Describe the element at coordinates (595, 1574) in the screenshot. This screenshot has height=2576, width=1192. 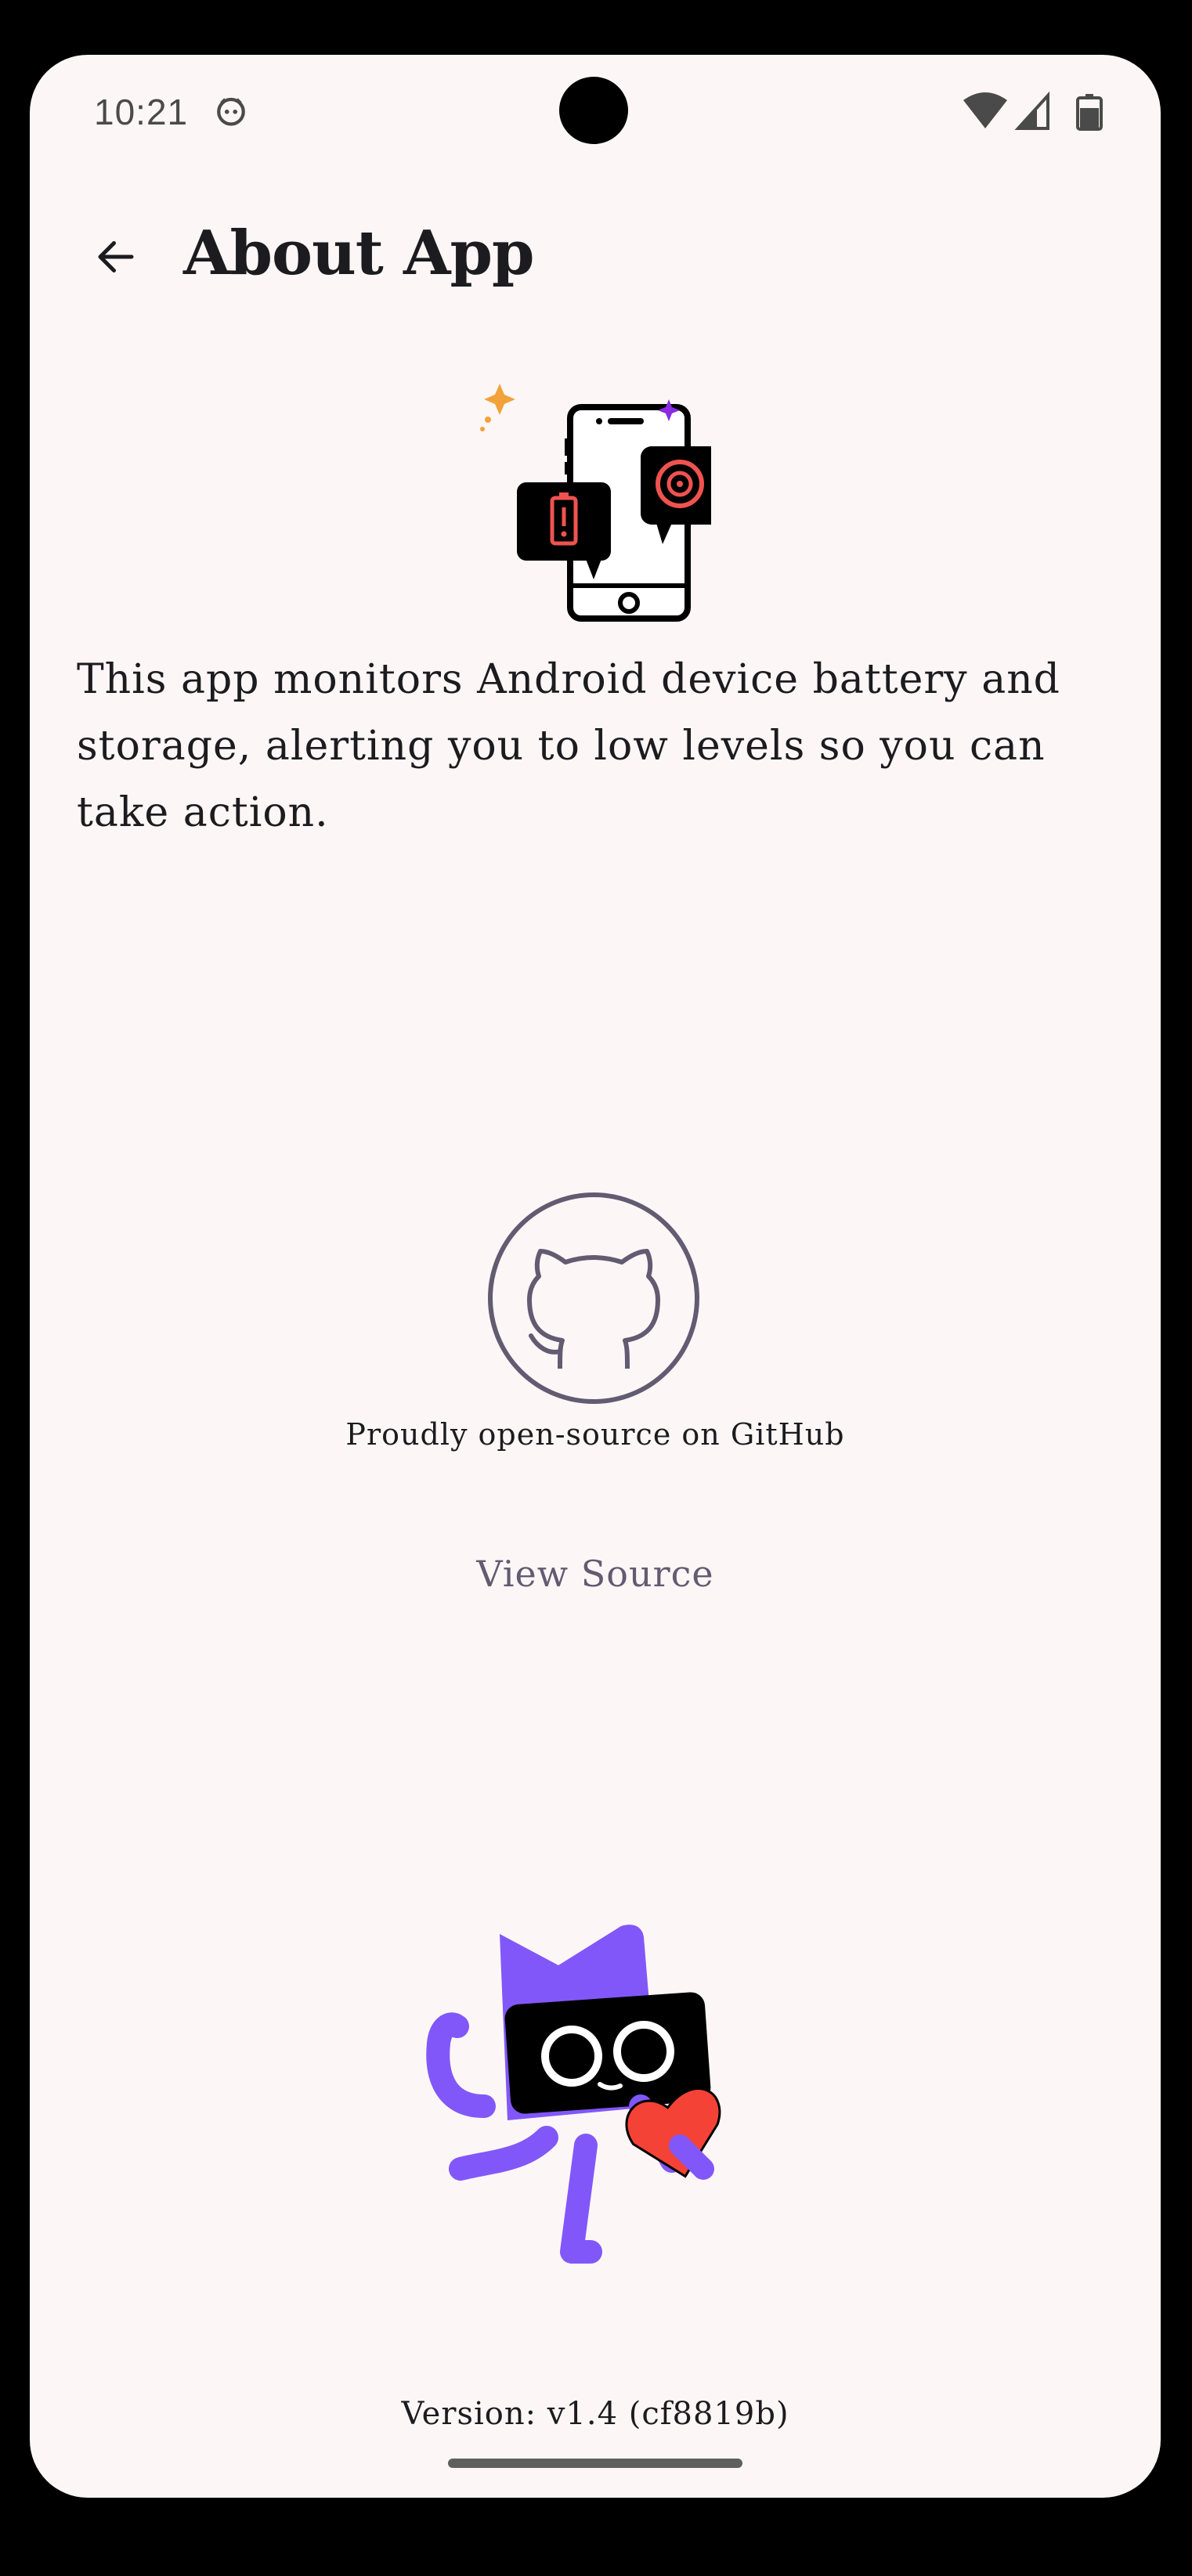
I see `view-source-button: View Source` at that location.